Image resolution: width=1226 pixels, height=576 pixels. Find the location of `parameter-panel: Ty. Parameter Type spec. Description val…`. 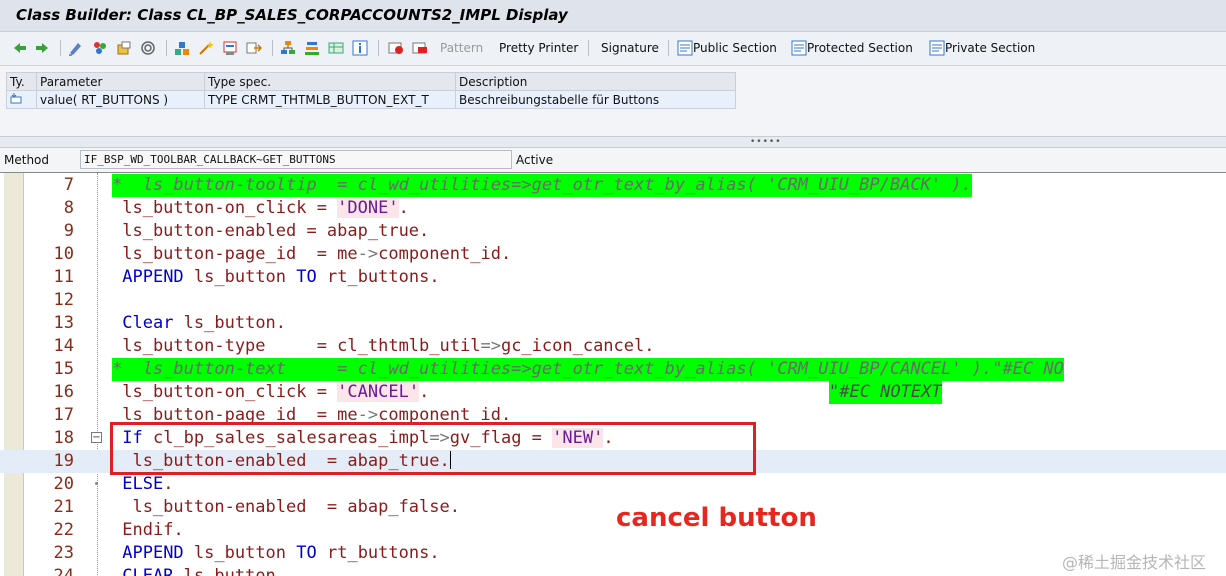

parameter-panel: Ty. Parameter Type spec. Description val… is located at coordinates (613, 101).